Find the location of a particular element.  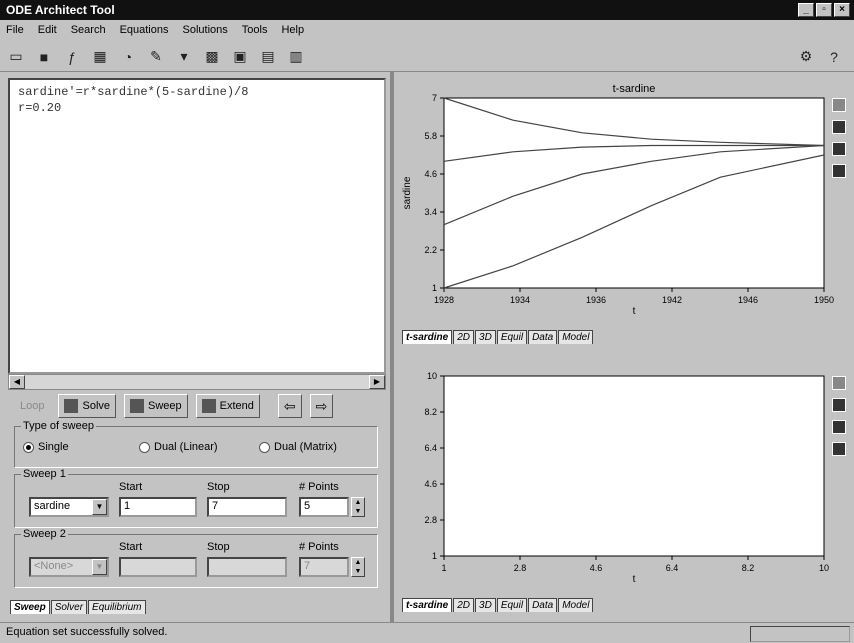

layout-alt-icon: ▤ is located at coordinates (268, 57).